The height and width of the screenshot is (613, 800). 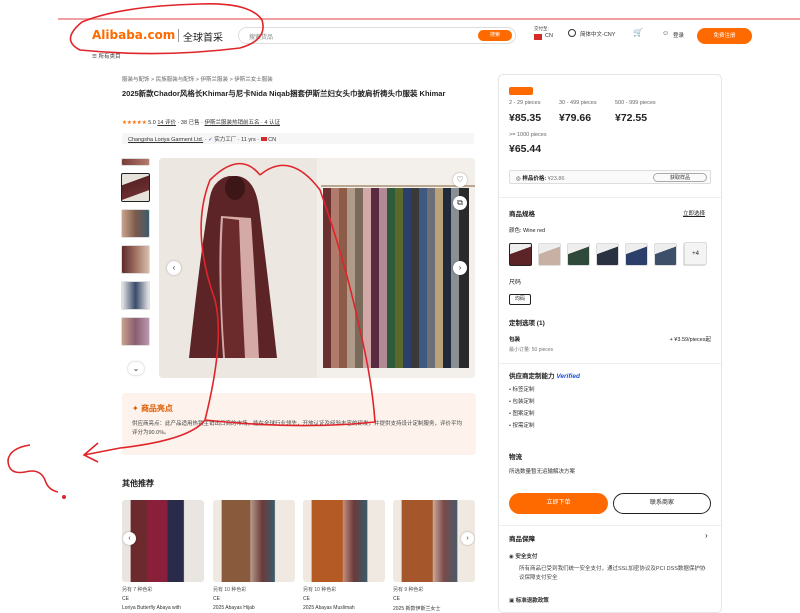 What do you see at coordinates (129, 538) in the screenshot?
I see `rec-prev-arrow: ‹` at bounding box center [129, 538].